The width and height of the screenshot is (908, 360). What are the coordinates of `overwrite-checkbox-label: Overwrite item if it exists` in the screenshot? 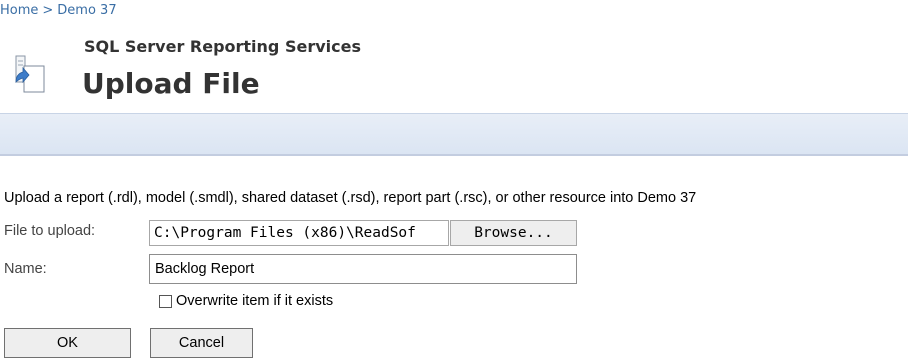 It's located at (254, 301).